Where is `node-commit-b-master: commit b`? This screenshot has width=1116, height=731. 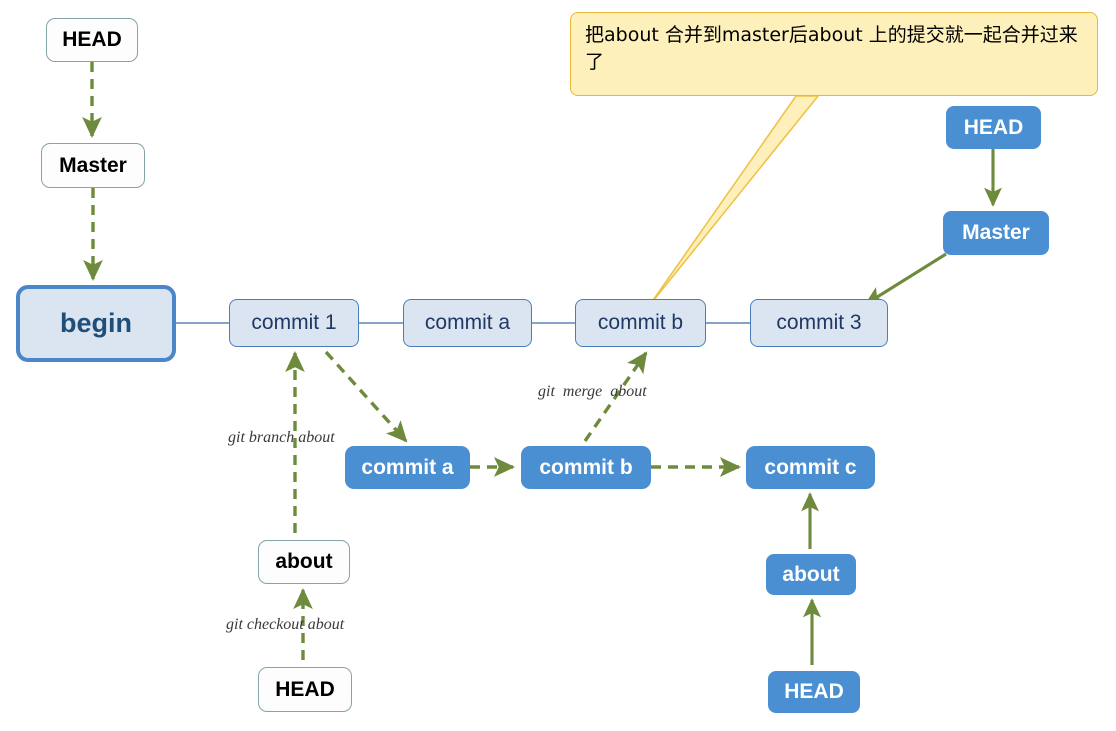
node-commit-b-master: commit b is located at coordinates (640, 323).